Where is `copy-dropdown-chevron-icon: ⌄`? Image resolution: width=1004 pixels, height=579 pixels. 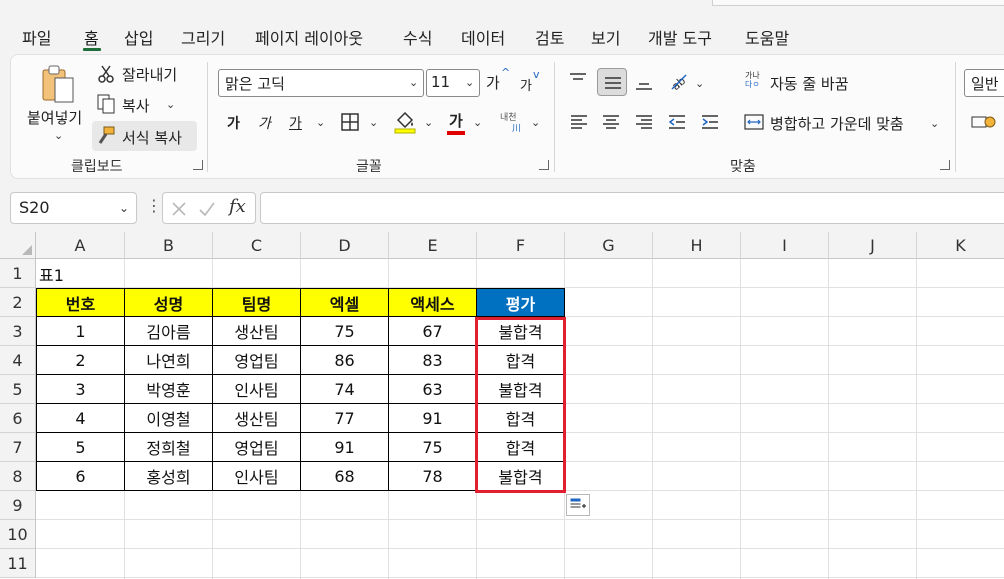 copy-dropdown-chevron-icon: ⌄ is located at coordinates (170, 104).